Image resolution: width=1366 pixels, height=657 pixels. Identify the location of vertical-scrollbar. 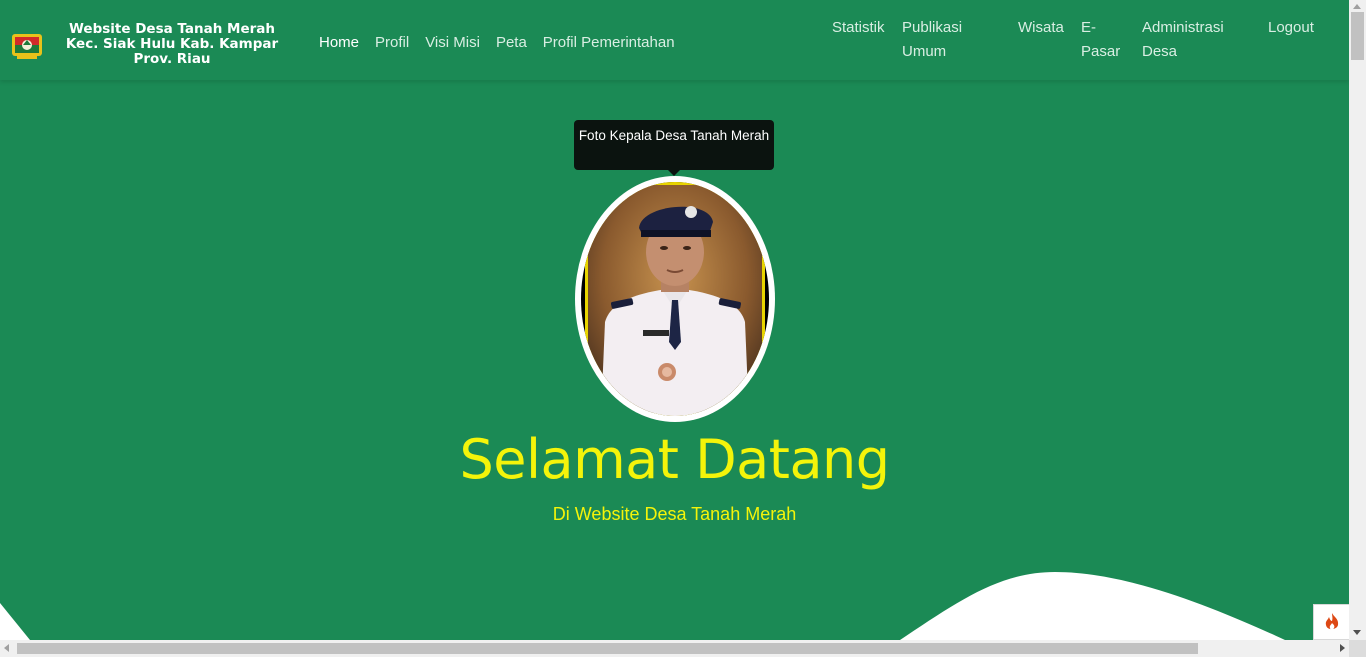
(1357, 328).